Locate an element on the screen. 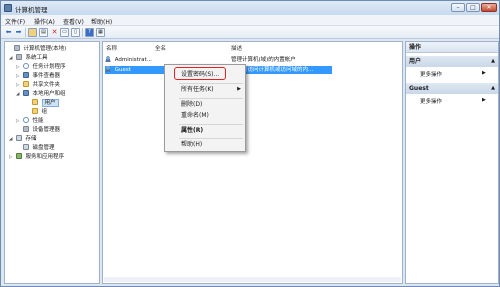 The image size is (500, 287). tree-item-device-manager: 设备管理器 is located at coordinates (38, 130).